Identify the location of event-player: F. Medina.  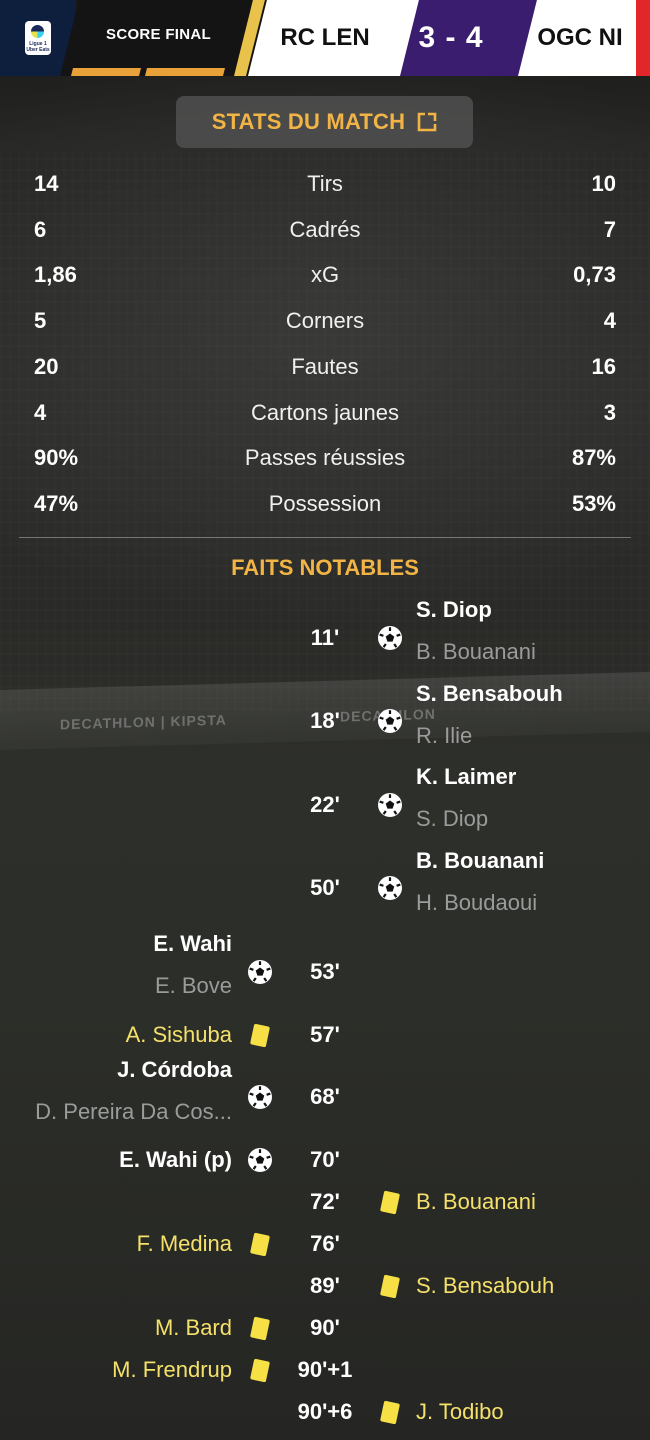
(184, 1243).